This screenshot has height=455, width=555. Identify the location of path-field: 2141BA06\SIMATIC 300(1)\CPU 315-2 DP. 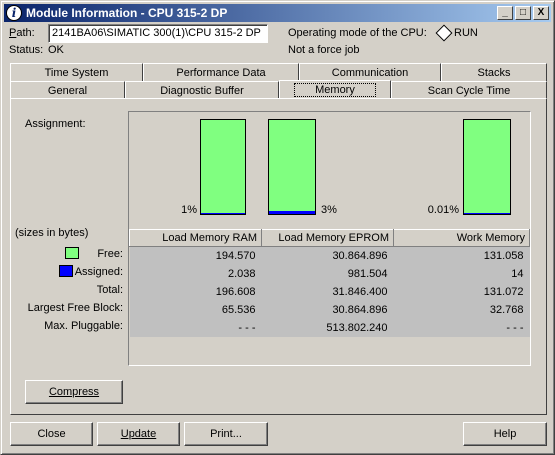
(158, 33).